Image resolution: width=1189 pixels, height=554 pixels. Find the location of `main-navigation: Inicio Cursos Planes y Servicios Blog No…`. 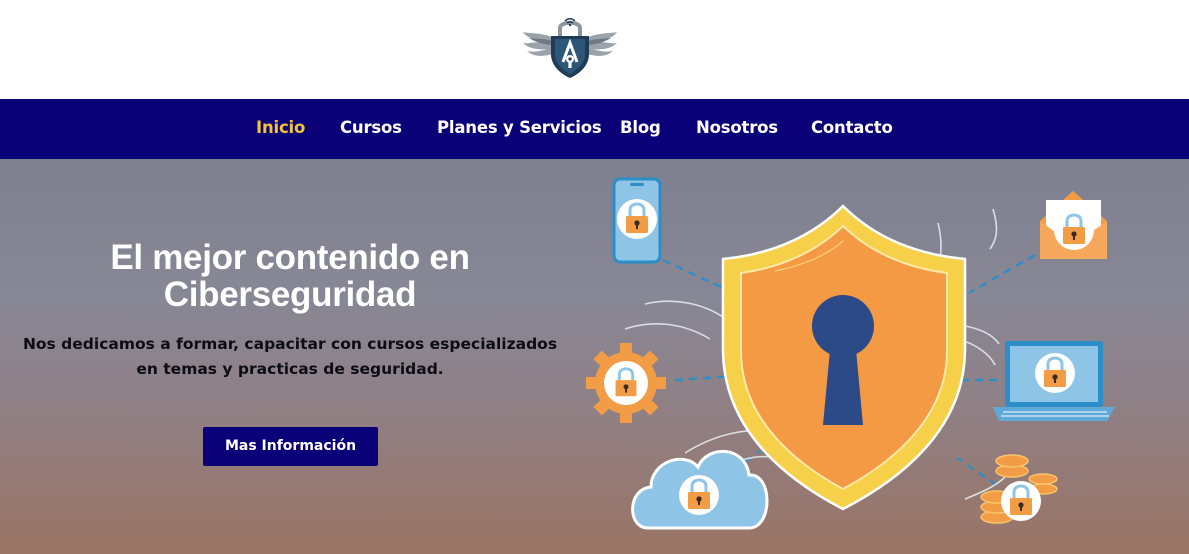

main-navigation: Inicio Cursos Planes y Servicios Blog No… is located at coordinates (594, 129).